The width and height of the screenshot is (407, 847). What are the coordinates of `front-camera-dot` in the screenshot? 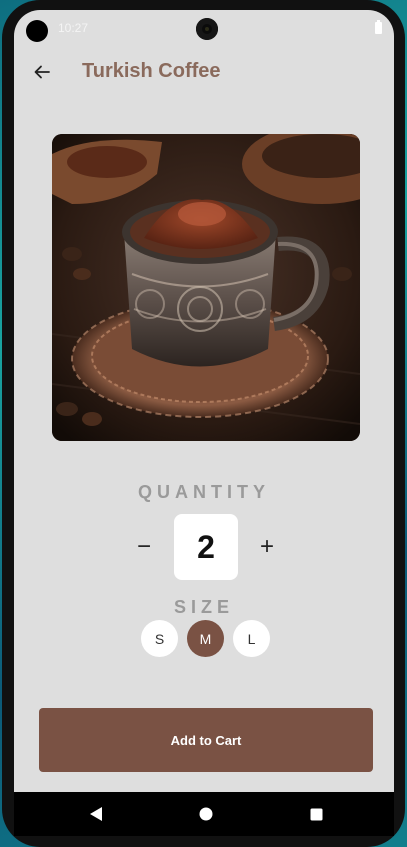 It's located at (37, 31).